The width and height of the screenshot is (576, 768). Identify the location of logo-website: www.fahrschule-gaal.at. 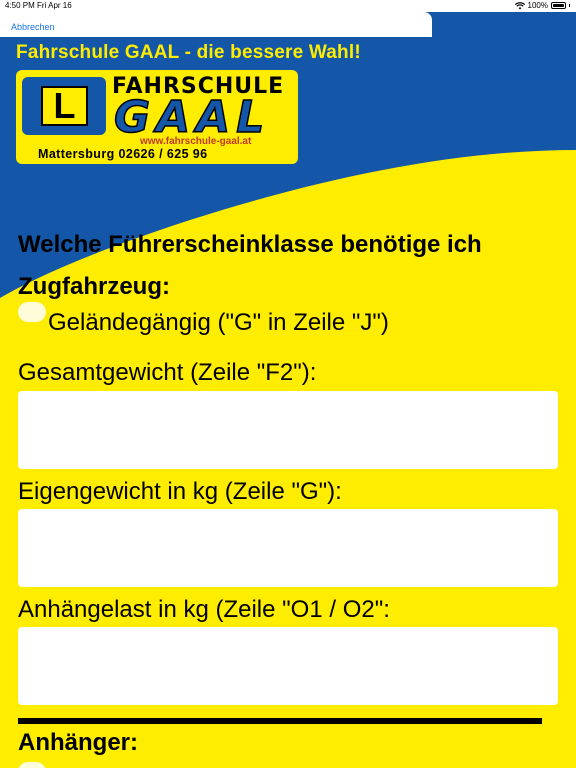
(196, 141).